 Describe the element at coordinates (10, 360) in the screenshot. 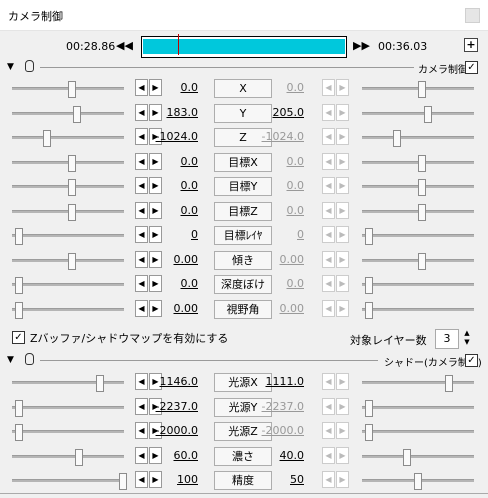

I see `collapse-triangle-icon: ▼` at that location.